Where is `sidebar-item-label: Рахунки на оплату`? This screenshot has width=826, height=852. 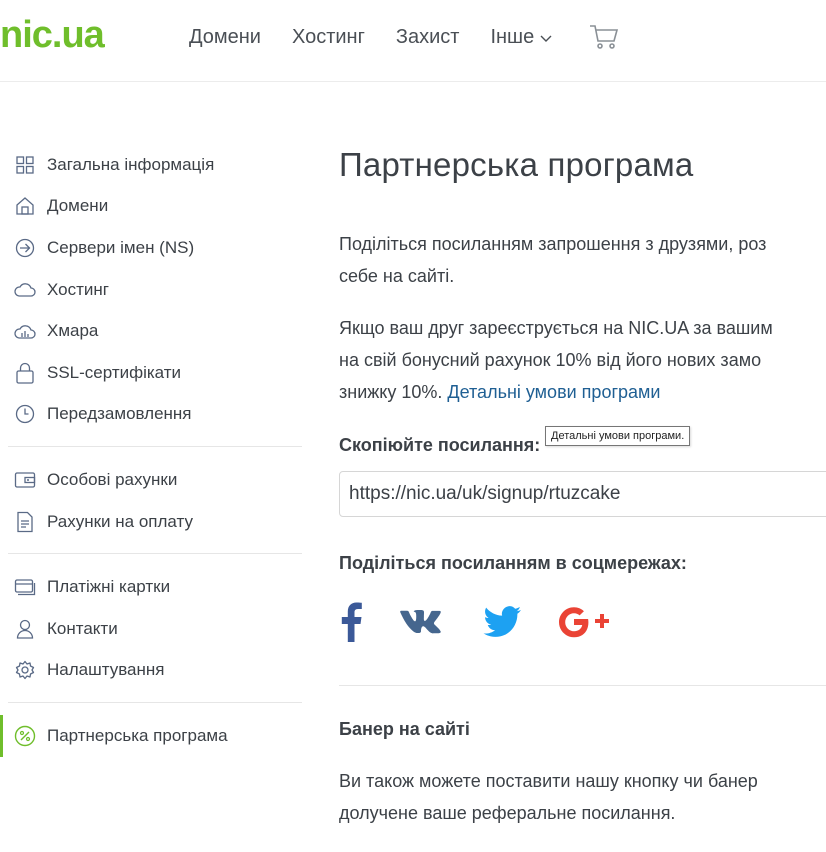 sidebar-item-label: Рахунки на оплату is located at coordinates (120, 521).